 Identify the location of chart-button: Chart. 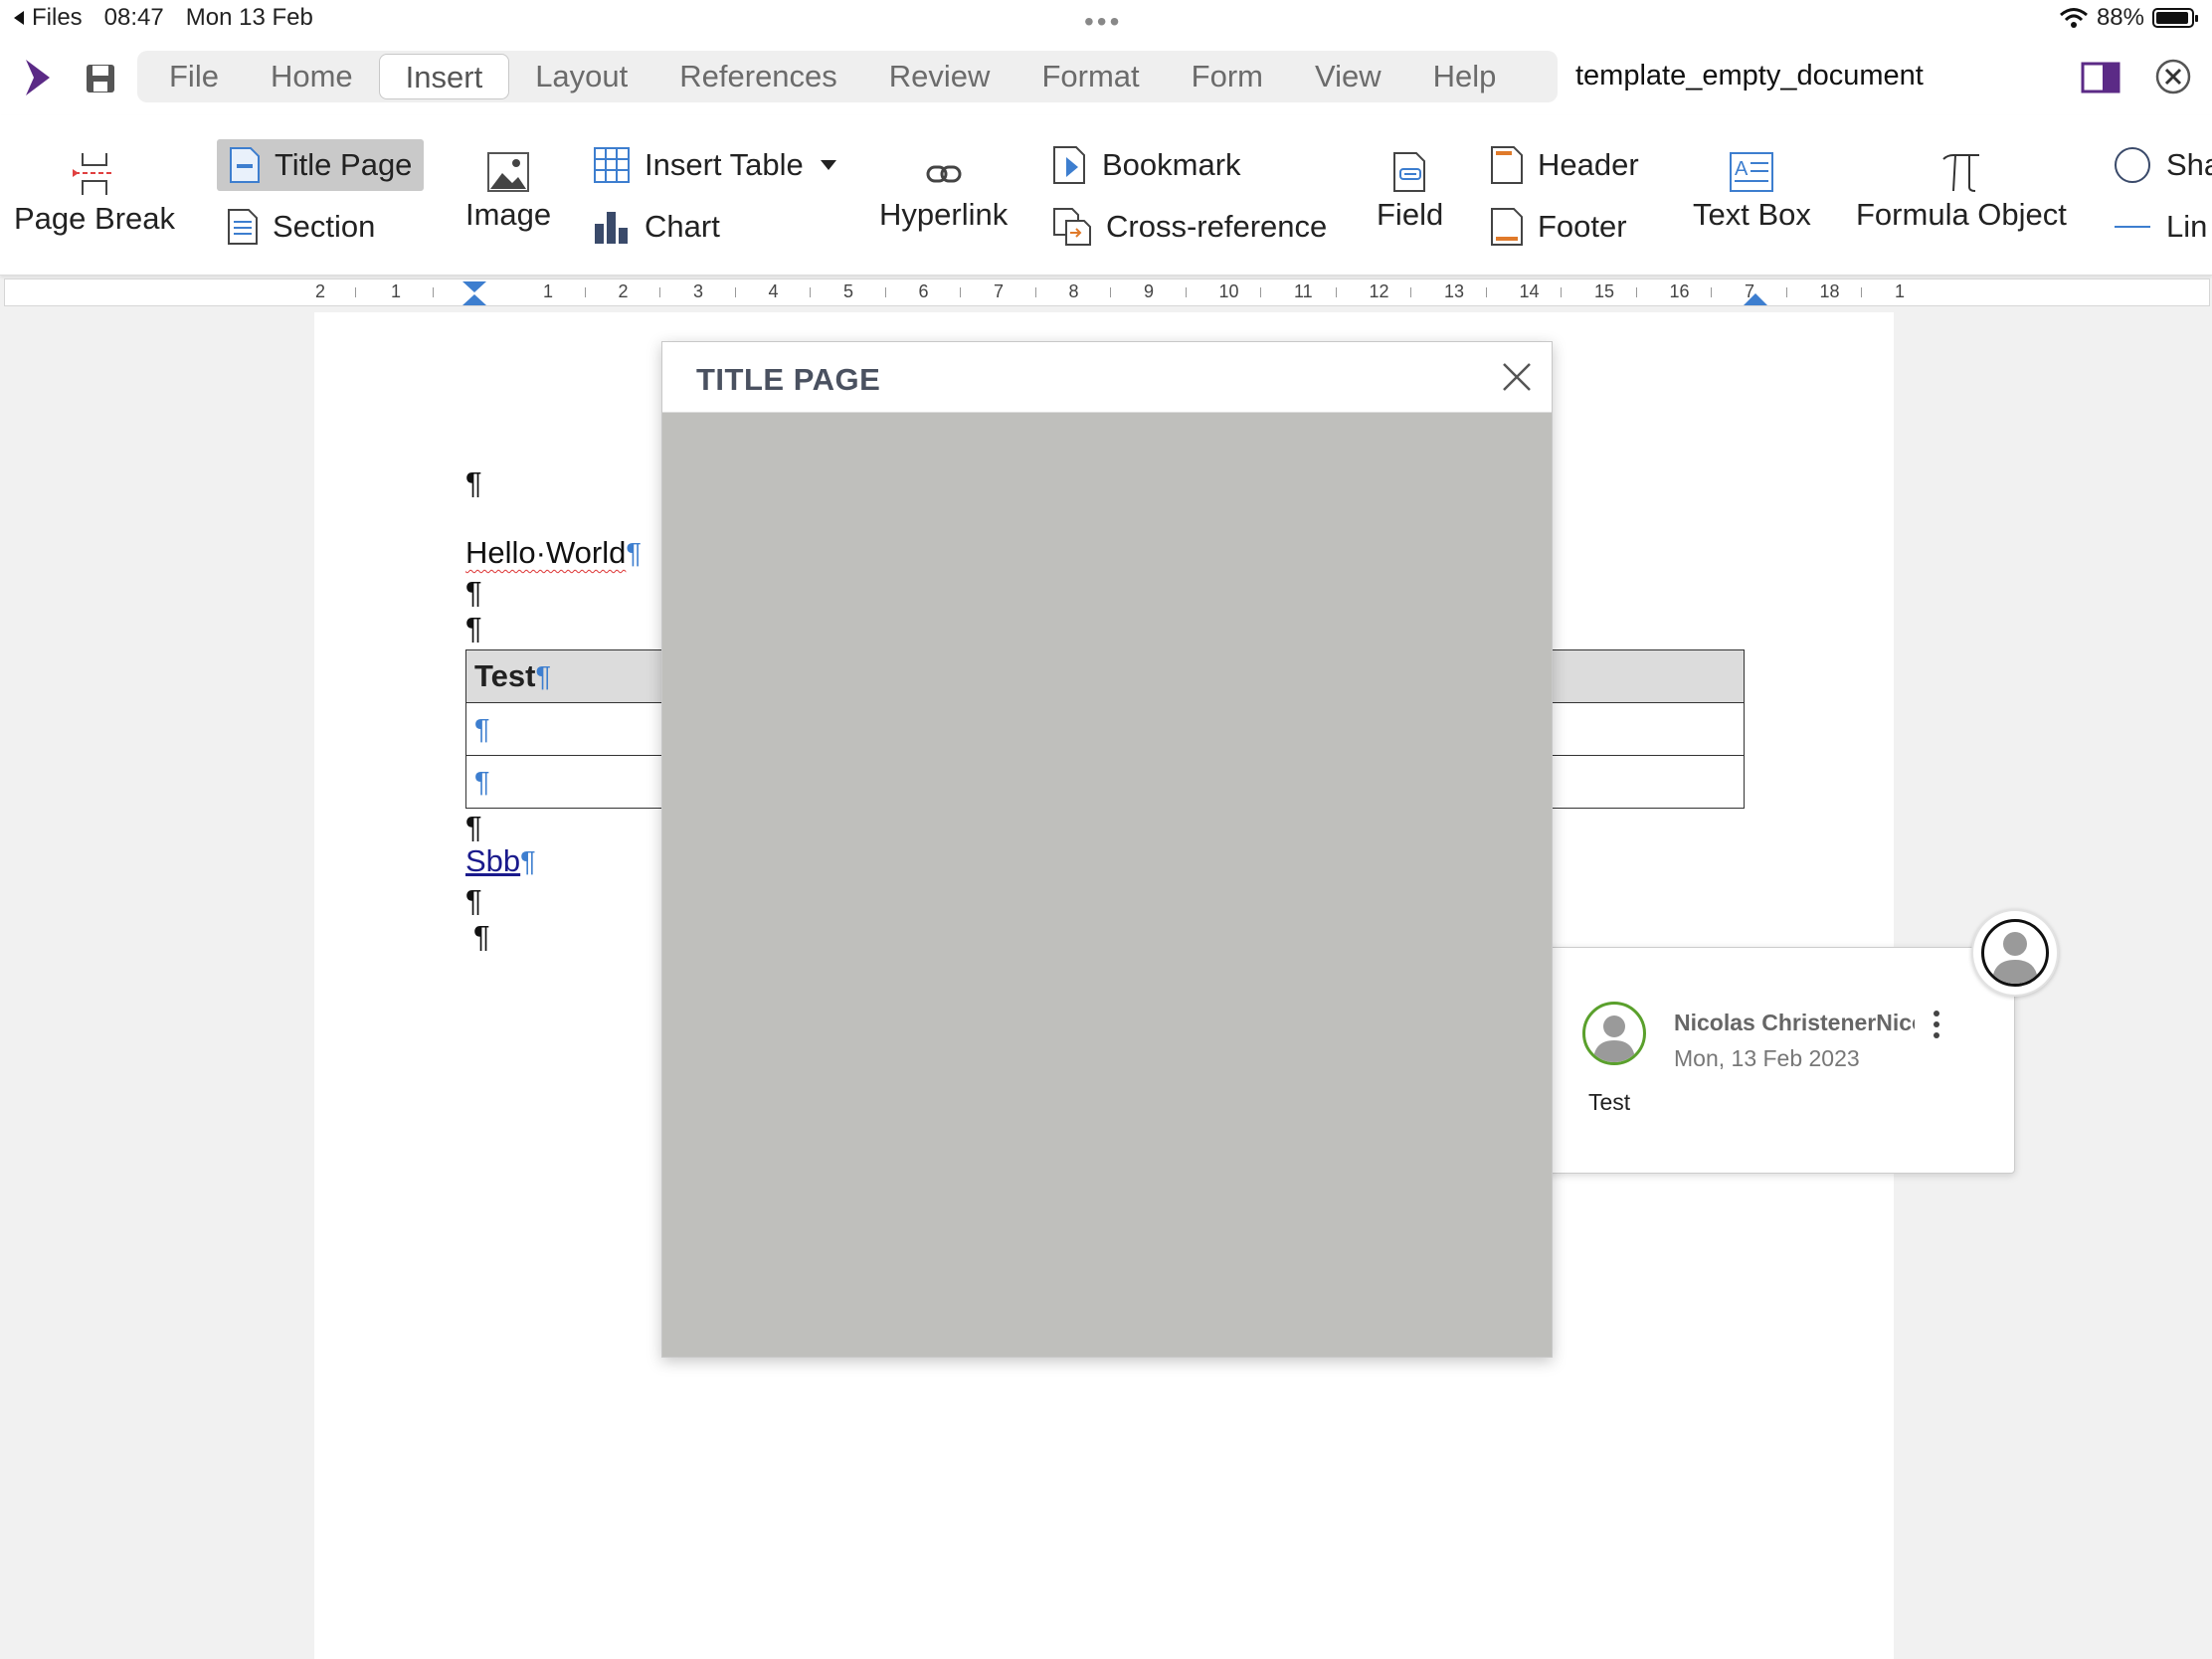
(656, 227).